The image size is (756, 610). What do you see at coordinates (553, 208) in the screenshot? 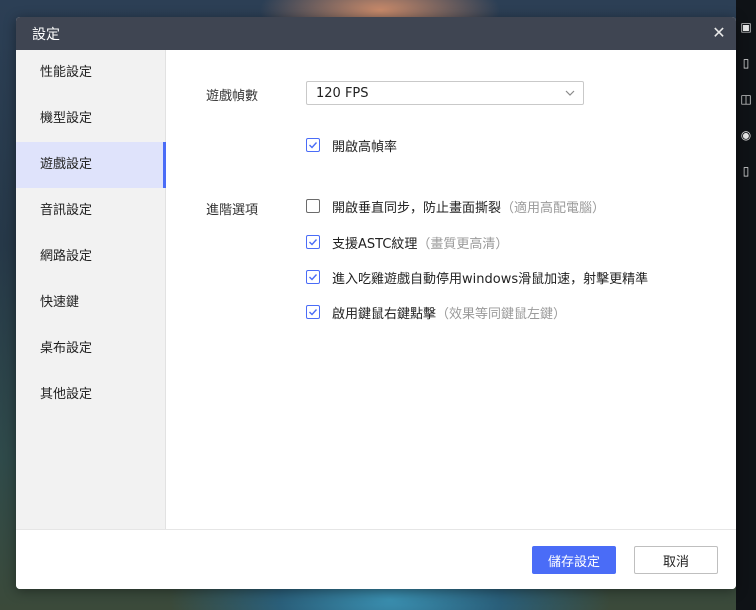
I see `vsync-hint: （適用高配電腦）` at bounding box center [553, 208].